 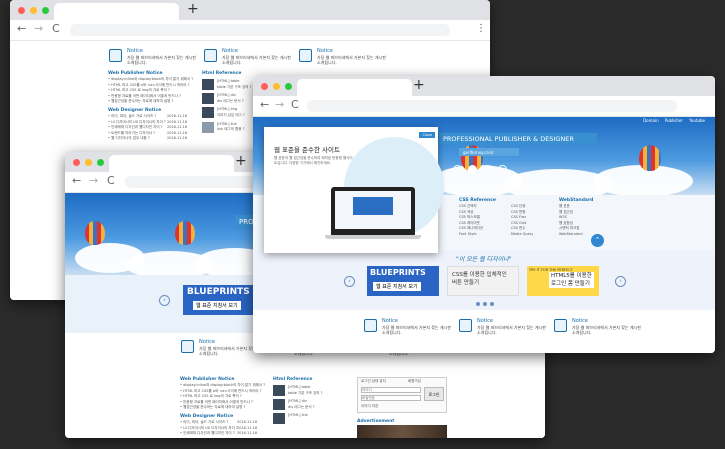 I want to click on alarm-icon, so click(x=502, y=169).